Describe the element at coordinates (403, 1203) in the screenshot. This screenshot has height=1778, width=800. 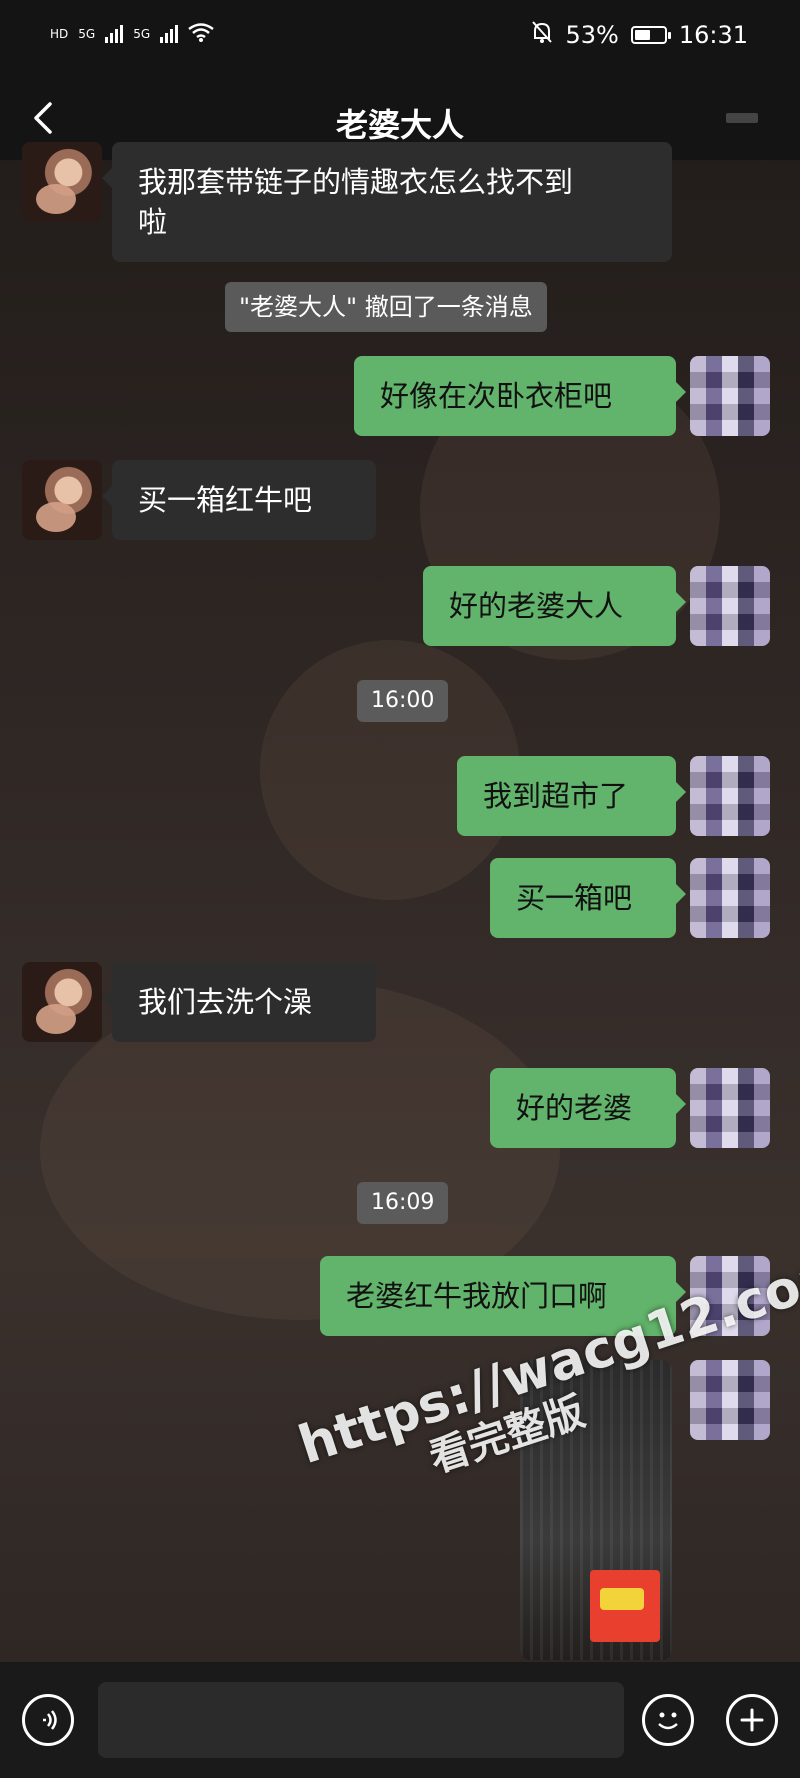
I see `timestamp: 16:09` at that location.